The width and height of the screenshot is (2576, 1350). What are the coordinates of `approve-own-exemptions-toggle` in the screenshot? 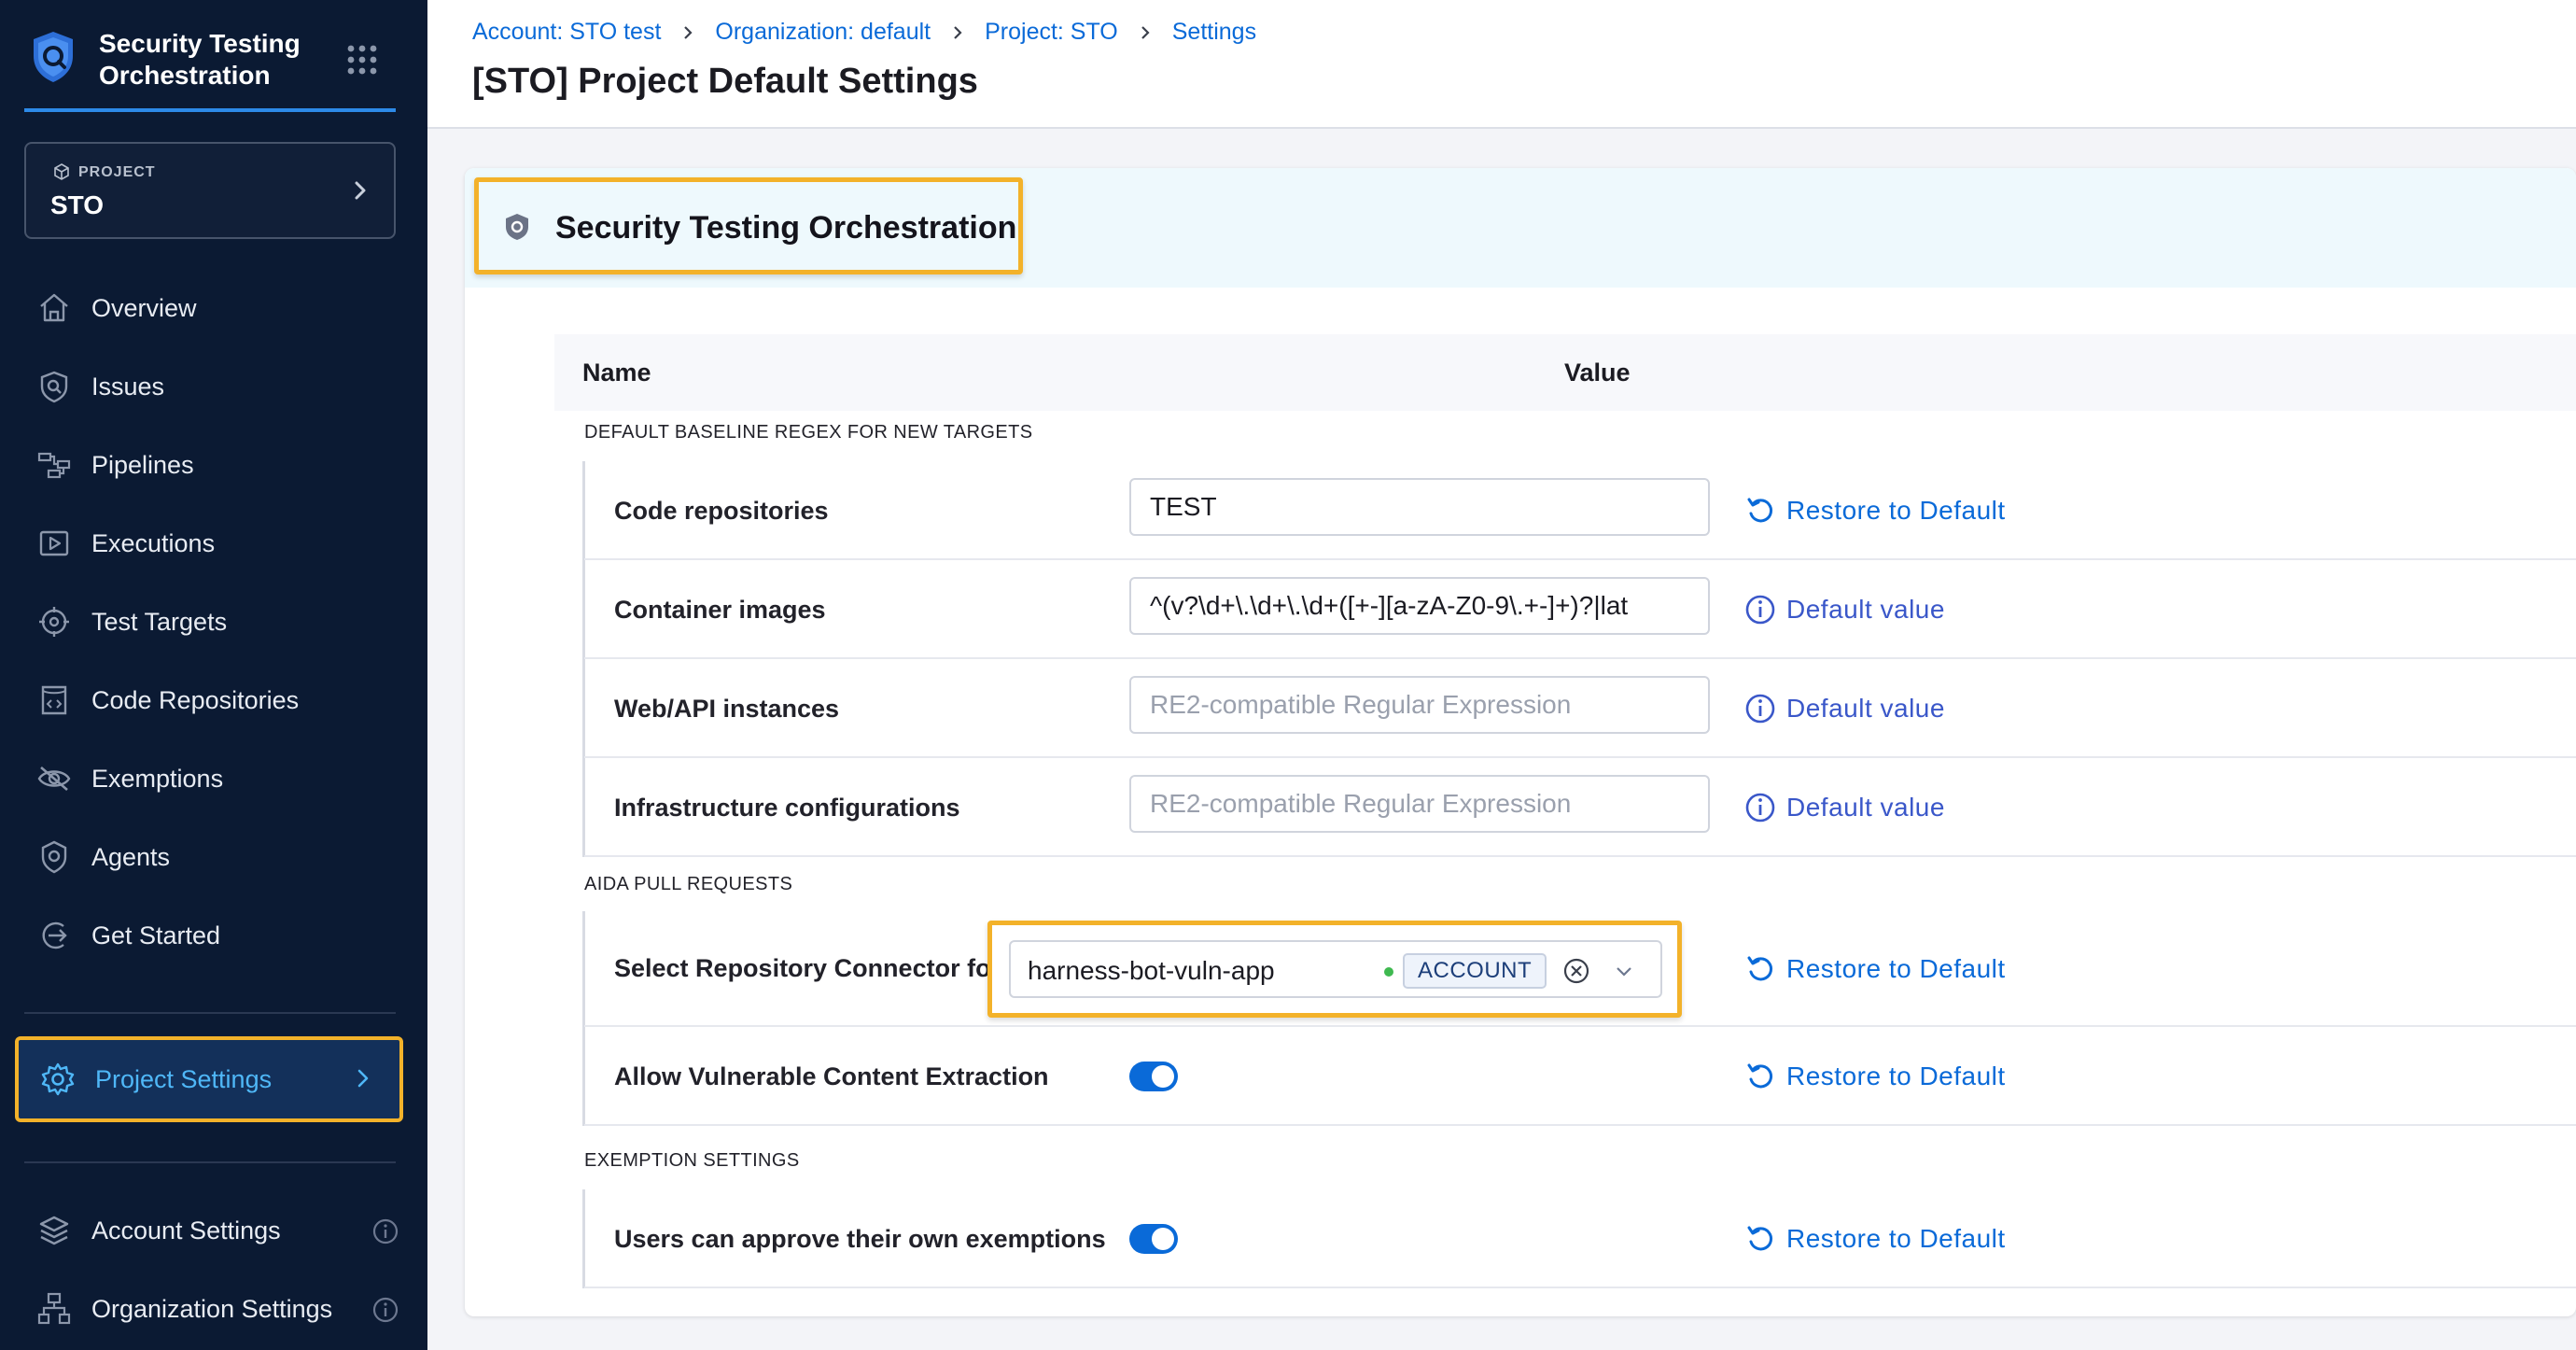 It's located at (1153, 1239).